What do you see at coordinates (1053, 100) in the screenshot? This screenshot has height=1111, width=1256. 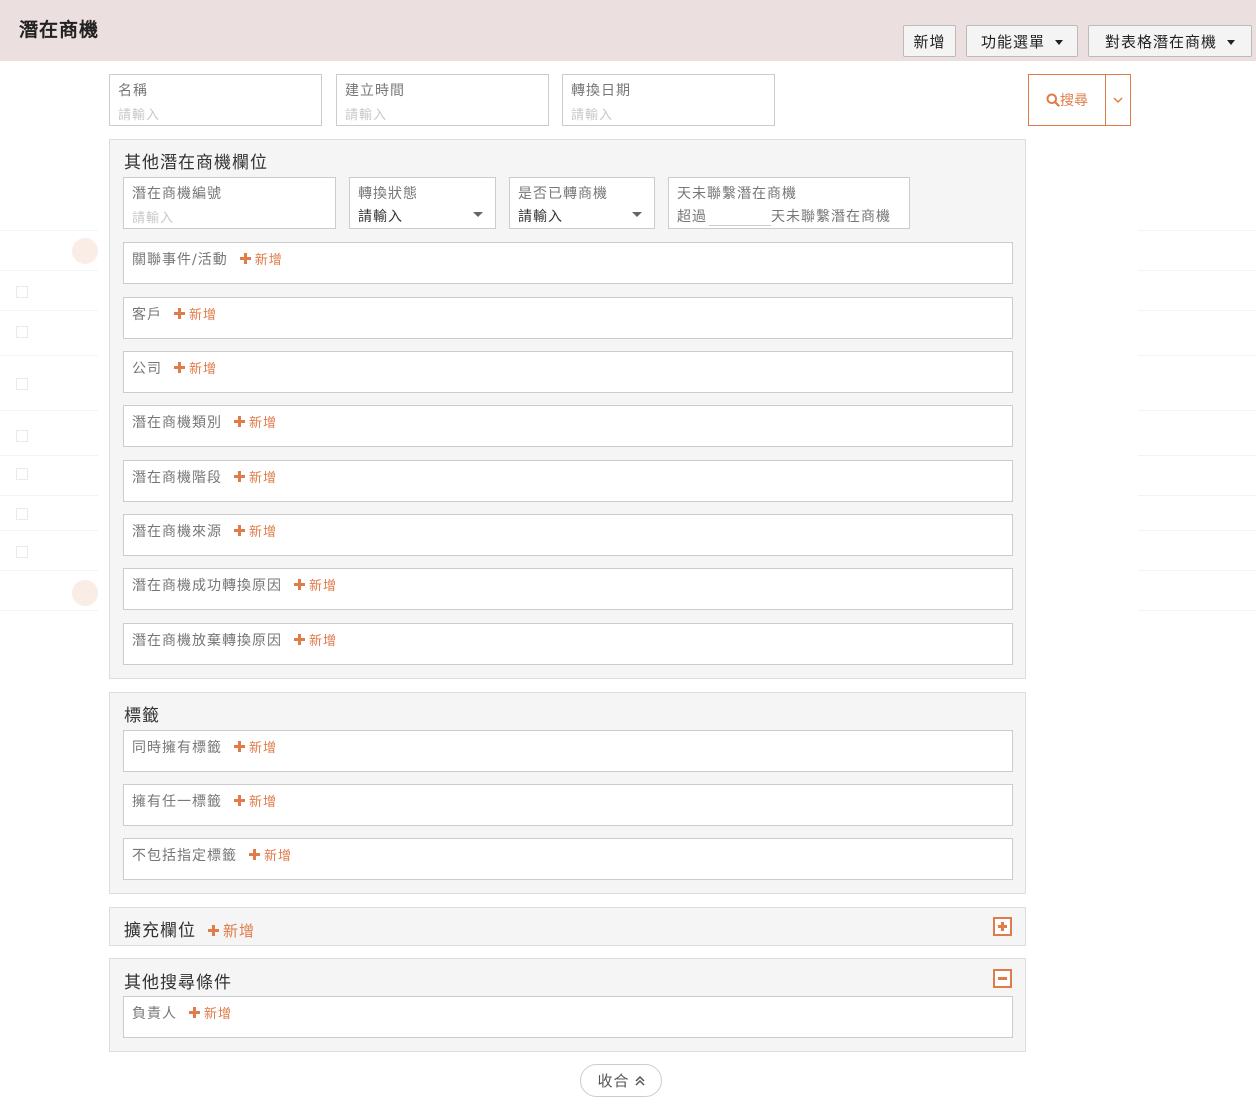 I see `search-icon` at bounding box center [1053, 100].